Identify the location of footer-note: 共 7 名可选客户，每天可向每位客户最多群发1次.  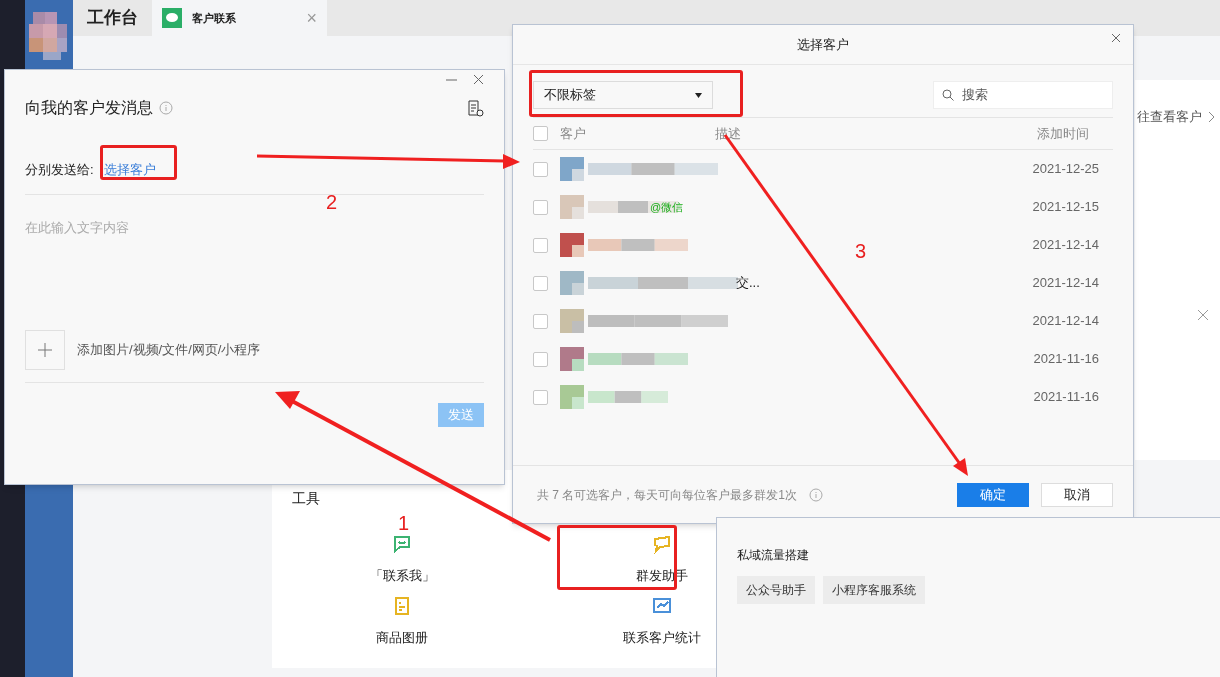
(667, 495).